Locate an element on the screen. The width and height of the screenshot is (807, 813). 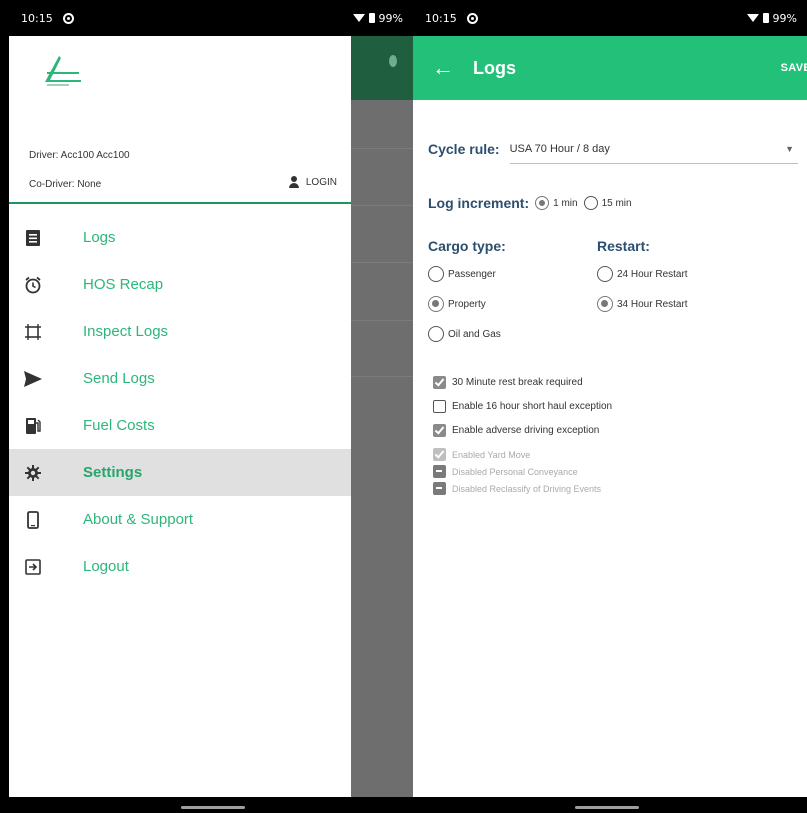
checkbox-label: Enable adverse driving exception is located at coordinates (526, 430).